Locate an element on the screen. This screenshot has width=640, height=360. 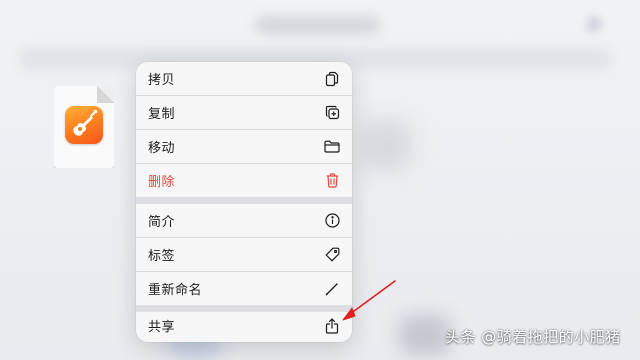
blurred-button is located at coordinates (594, 24).